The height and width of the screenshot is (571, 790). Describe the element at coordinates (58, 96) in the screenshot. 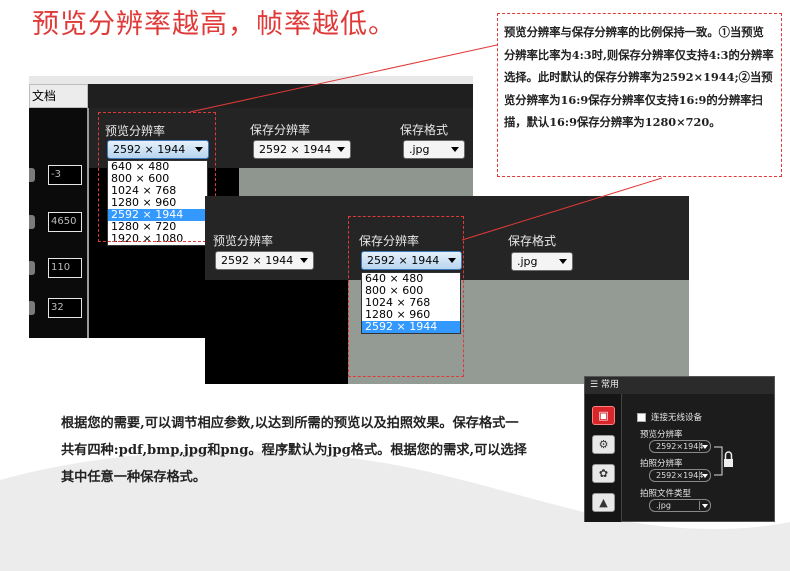

I see `tab-document: 文档` at that location.